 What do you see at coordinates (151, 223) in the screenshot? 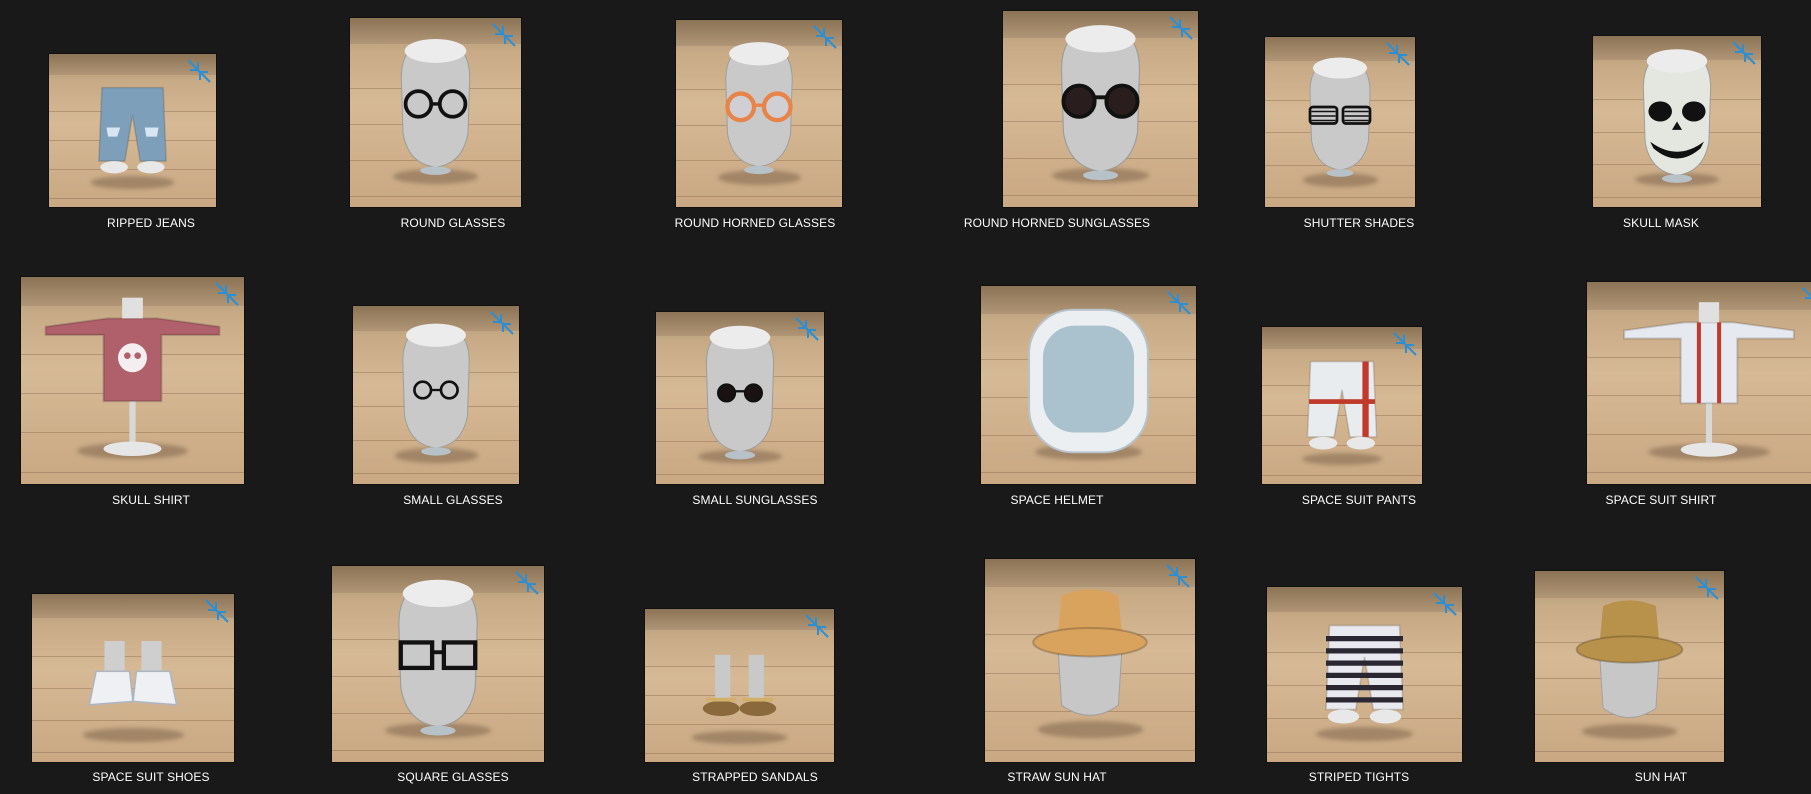
I see `file-name-label: RIPPED JEANS` at bounding box center [151, 223].